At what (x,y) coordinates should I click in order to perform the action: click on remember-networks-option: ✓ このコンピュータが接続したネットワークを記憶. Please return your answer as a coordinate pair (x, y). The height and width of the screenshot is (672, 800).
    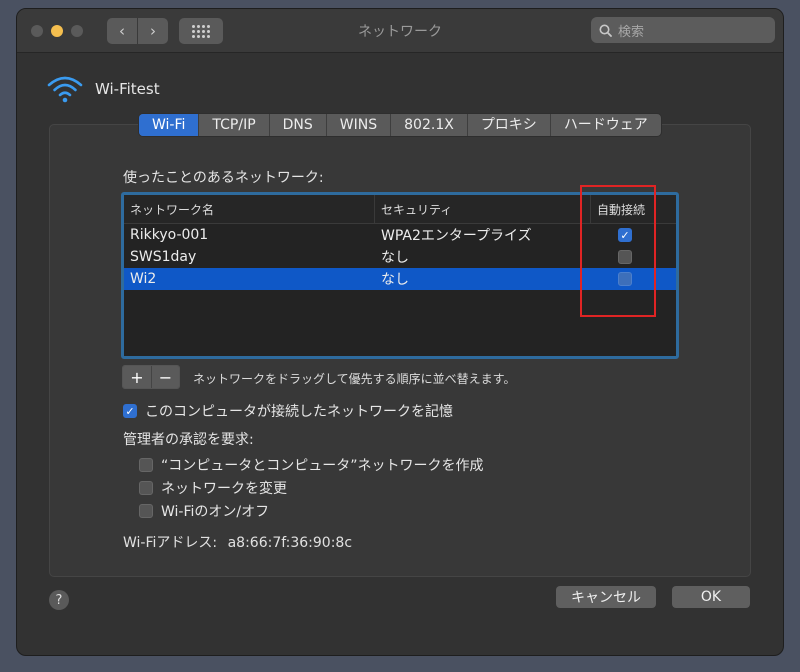
    Looking at the image, I should click on (288, 411).